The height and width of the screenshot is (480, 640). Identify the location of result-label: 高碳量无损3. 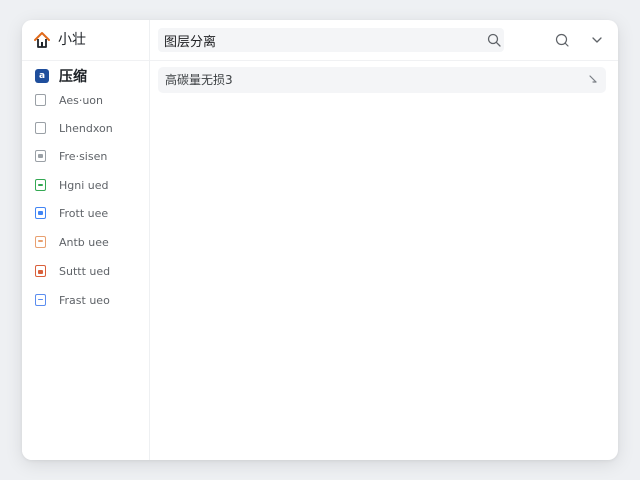
(199, 80).